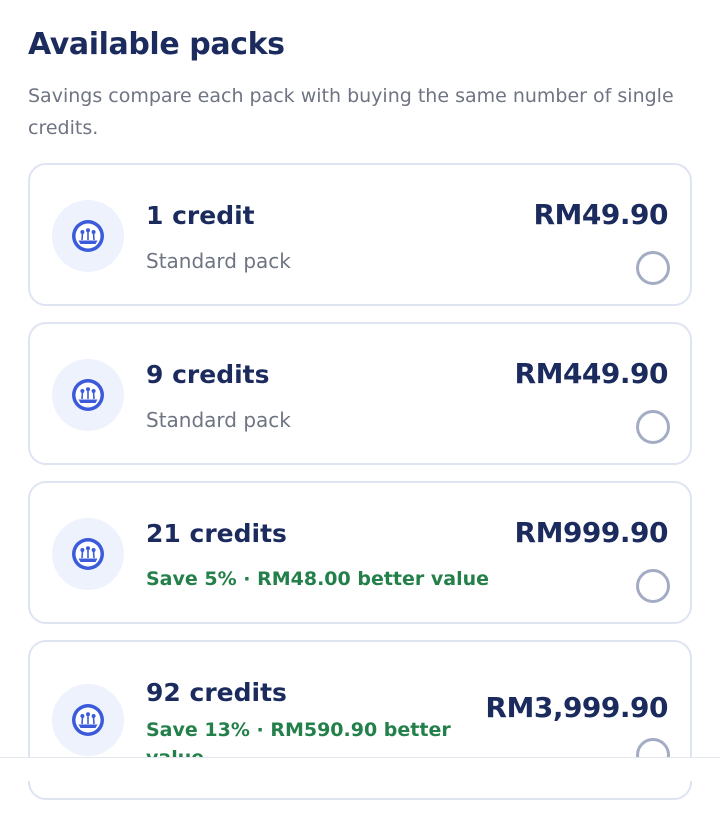 Image resolution: width=720 pixels, height=816 pixels. Describe the element at coordinates (216, 533) in the screenshot. I see `pack-name: 21 credits` at that location.